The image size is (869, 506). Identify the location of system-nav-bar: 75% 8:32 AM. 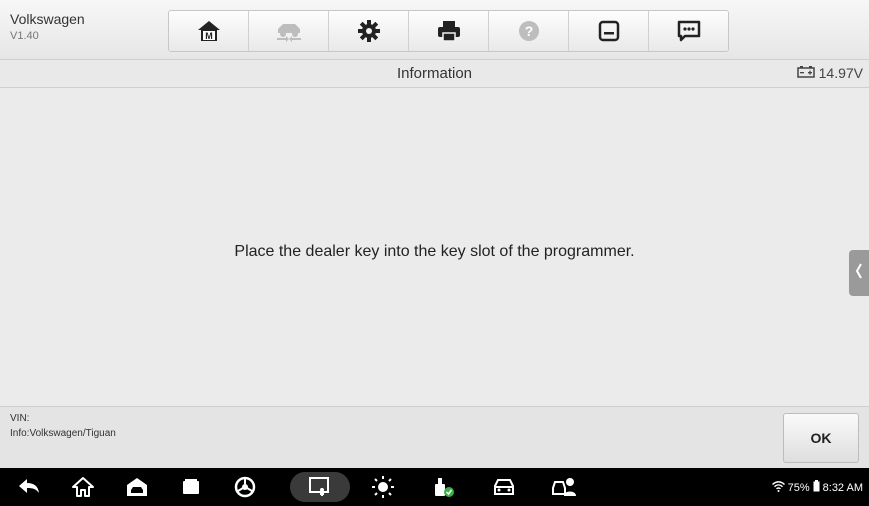
(434, 487).